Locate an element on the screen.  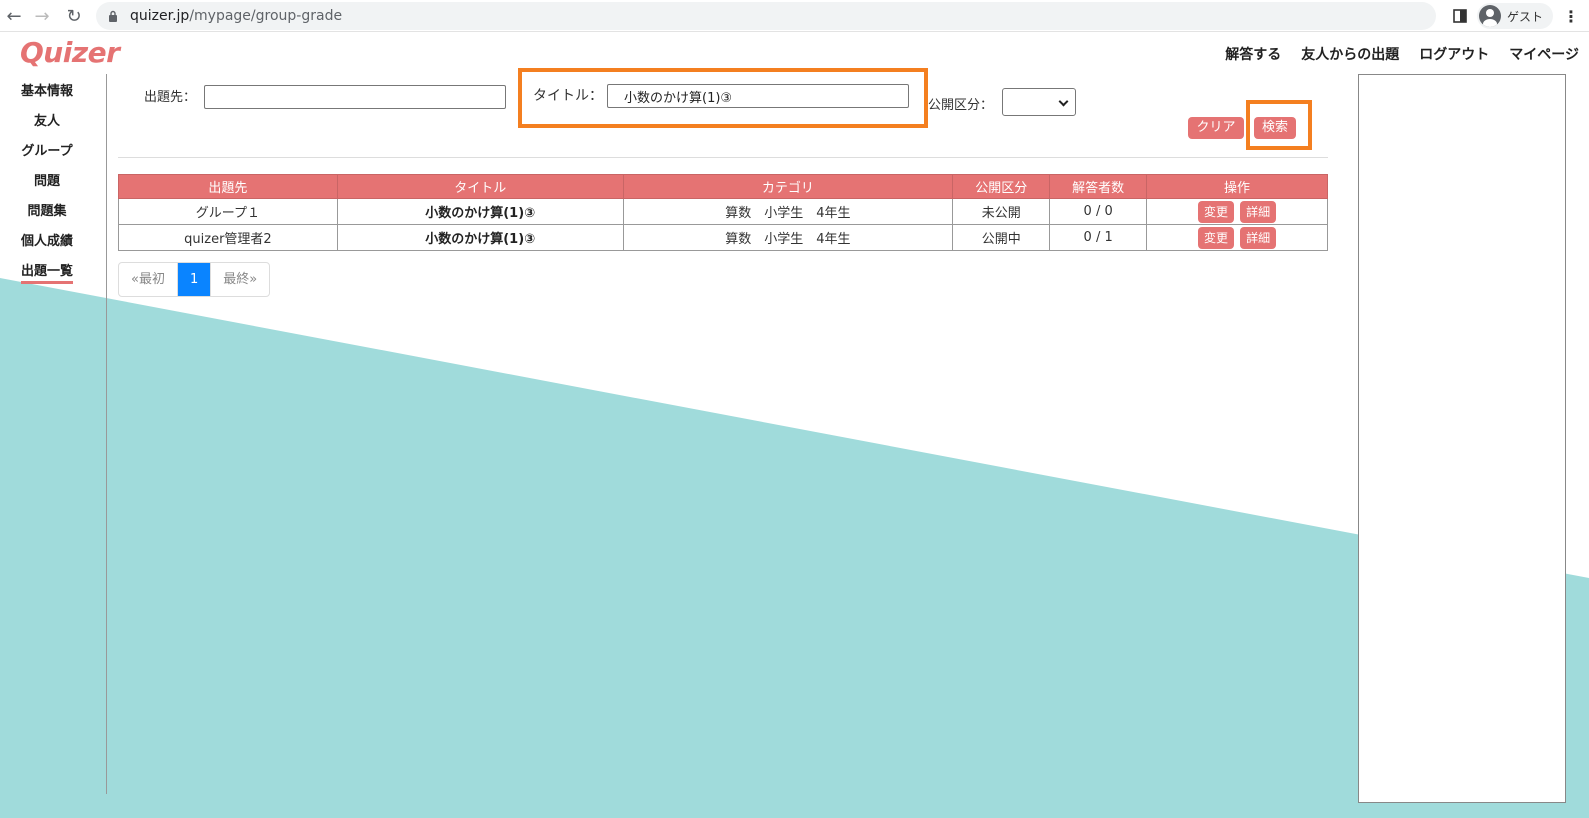
cell-target: グループ１ is located at coordinates (228, 211).